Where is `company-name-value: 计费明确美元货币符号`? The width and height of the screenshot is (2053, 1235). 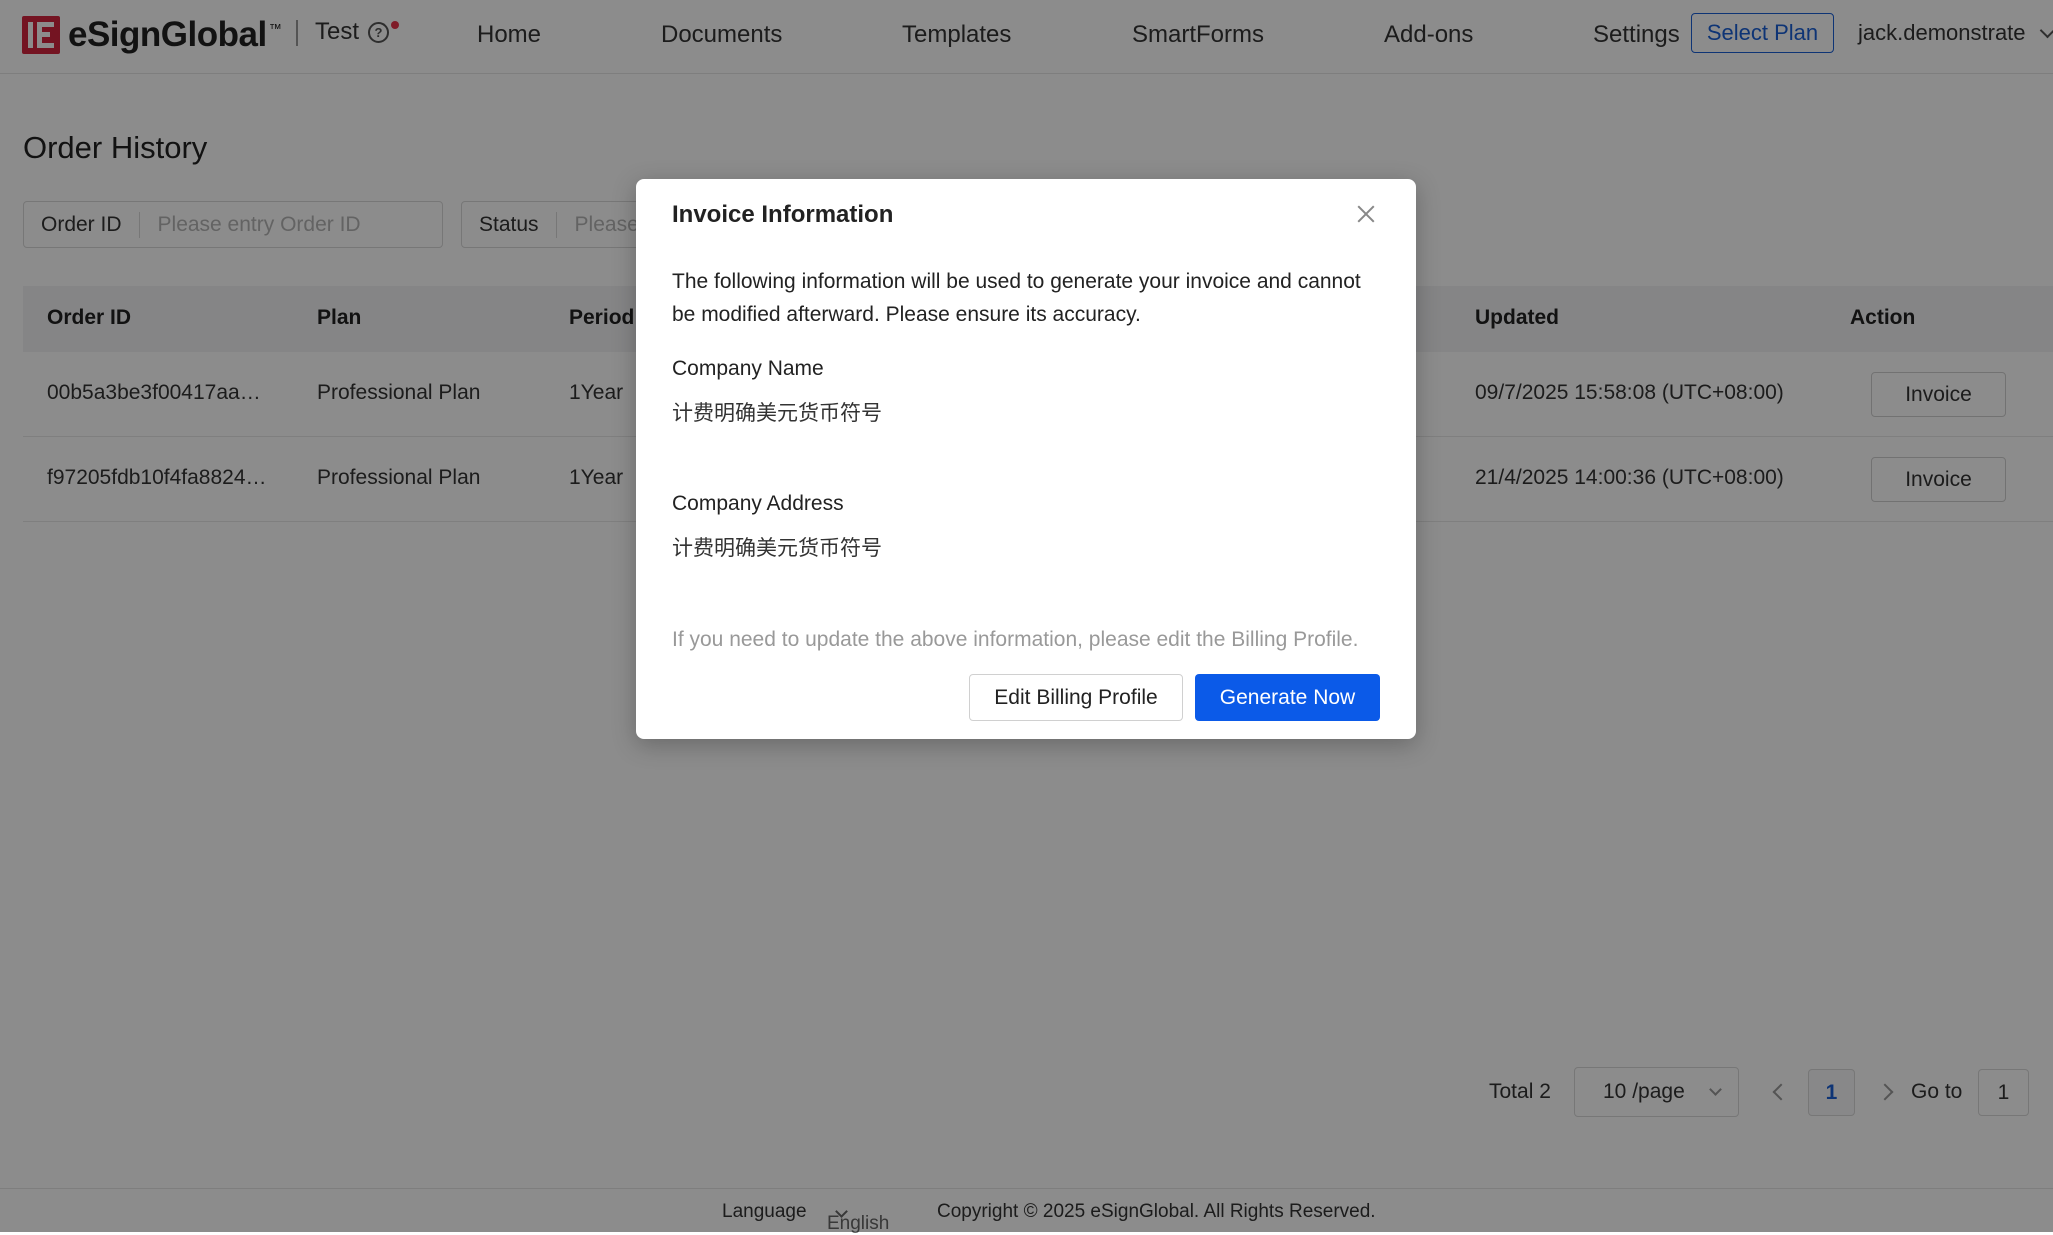 company-name-value: 计费明确美元货币符号 is located at coordinates (777, 413).